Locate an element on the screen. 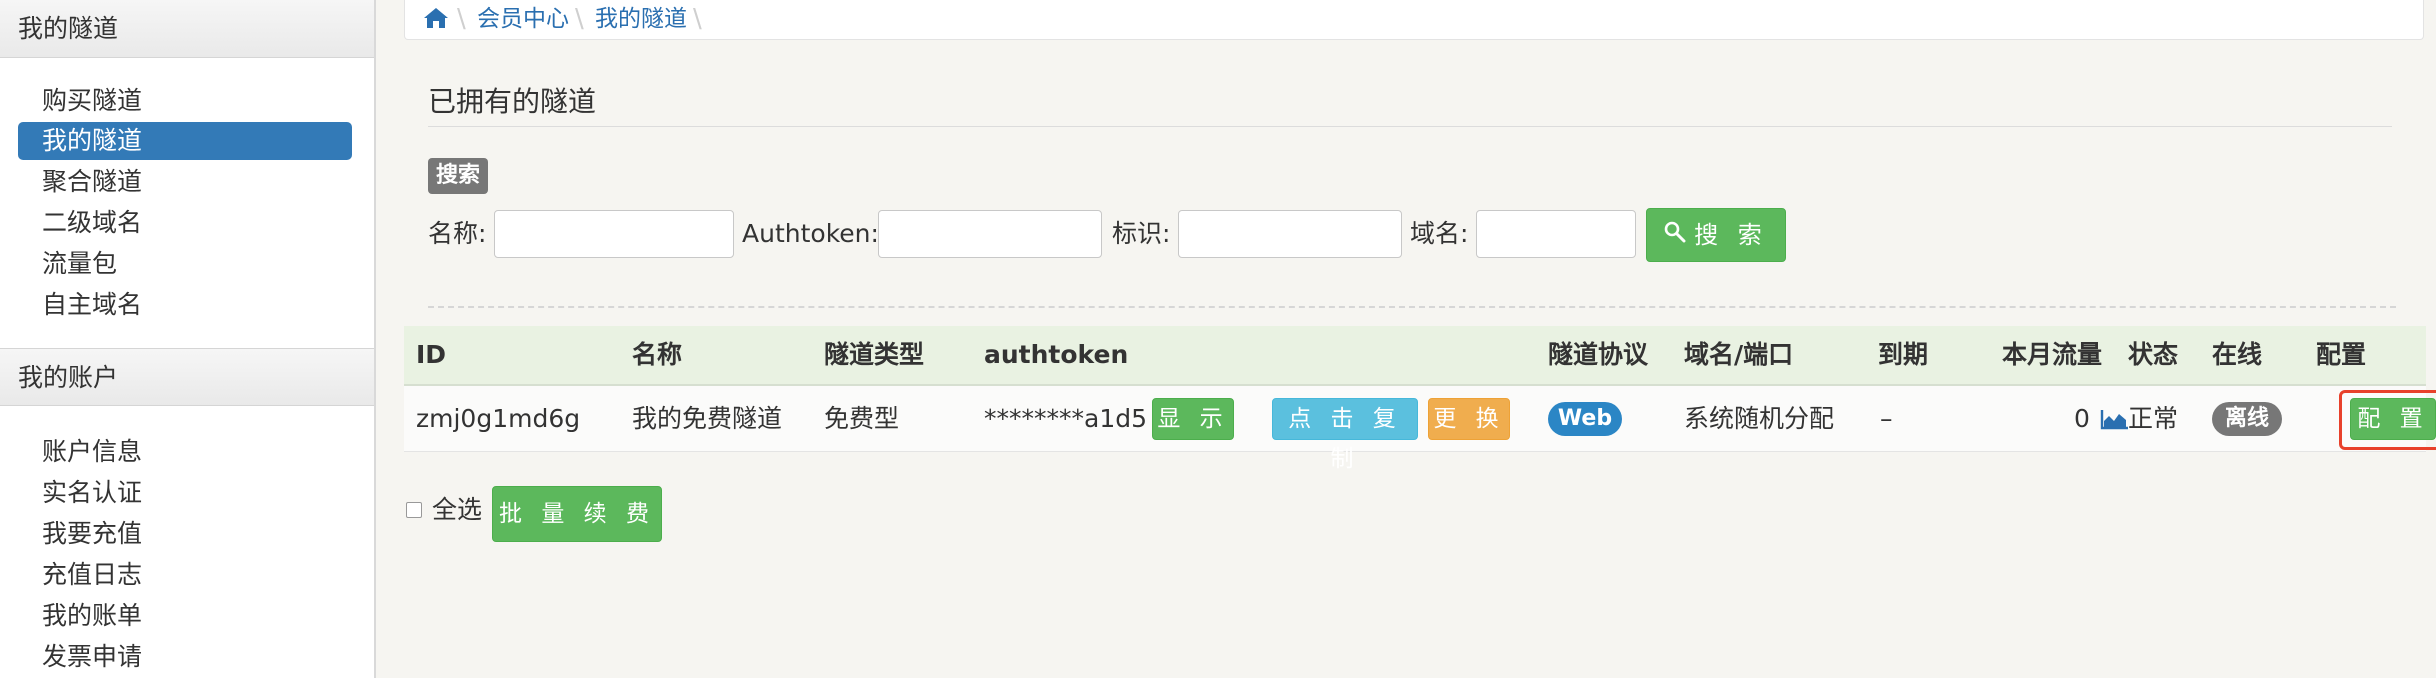  col-header-domain-port: 域名/端口 is located at coordinates (1739, 354).